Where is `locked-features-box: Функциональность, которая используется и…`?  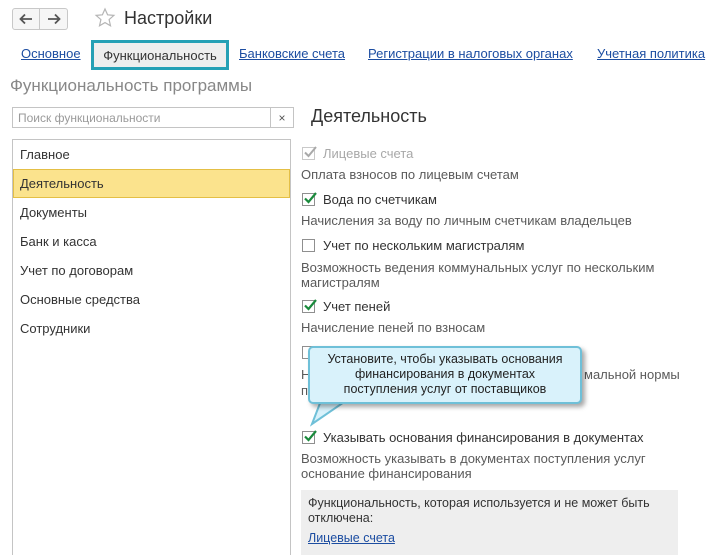 locked-features-box: Функциональность, которая используется и… is located at coordinates (489, 522).